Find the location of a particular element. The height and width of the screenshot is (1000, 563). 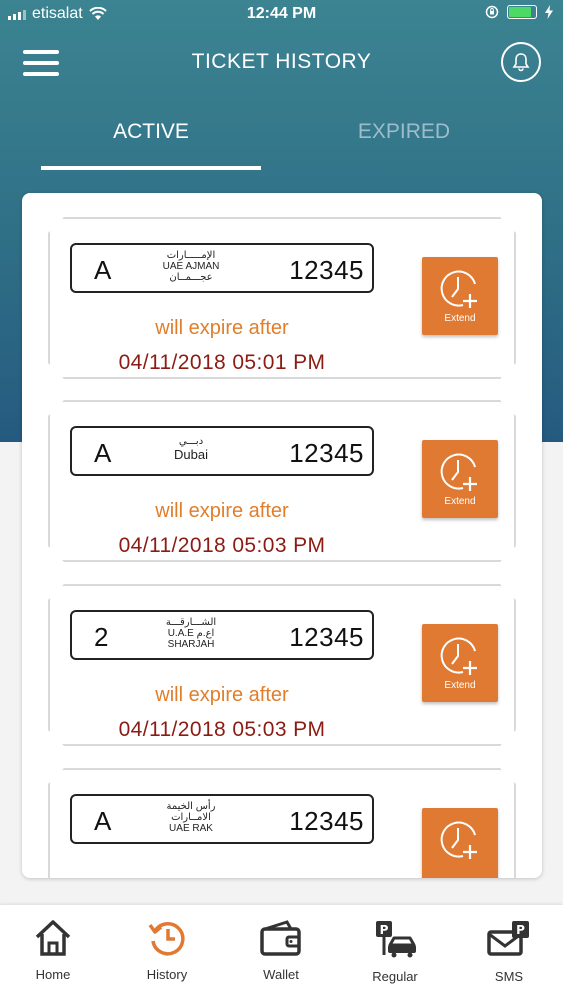

history-icon is located at coordinates (166, 939).